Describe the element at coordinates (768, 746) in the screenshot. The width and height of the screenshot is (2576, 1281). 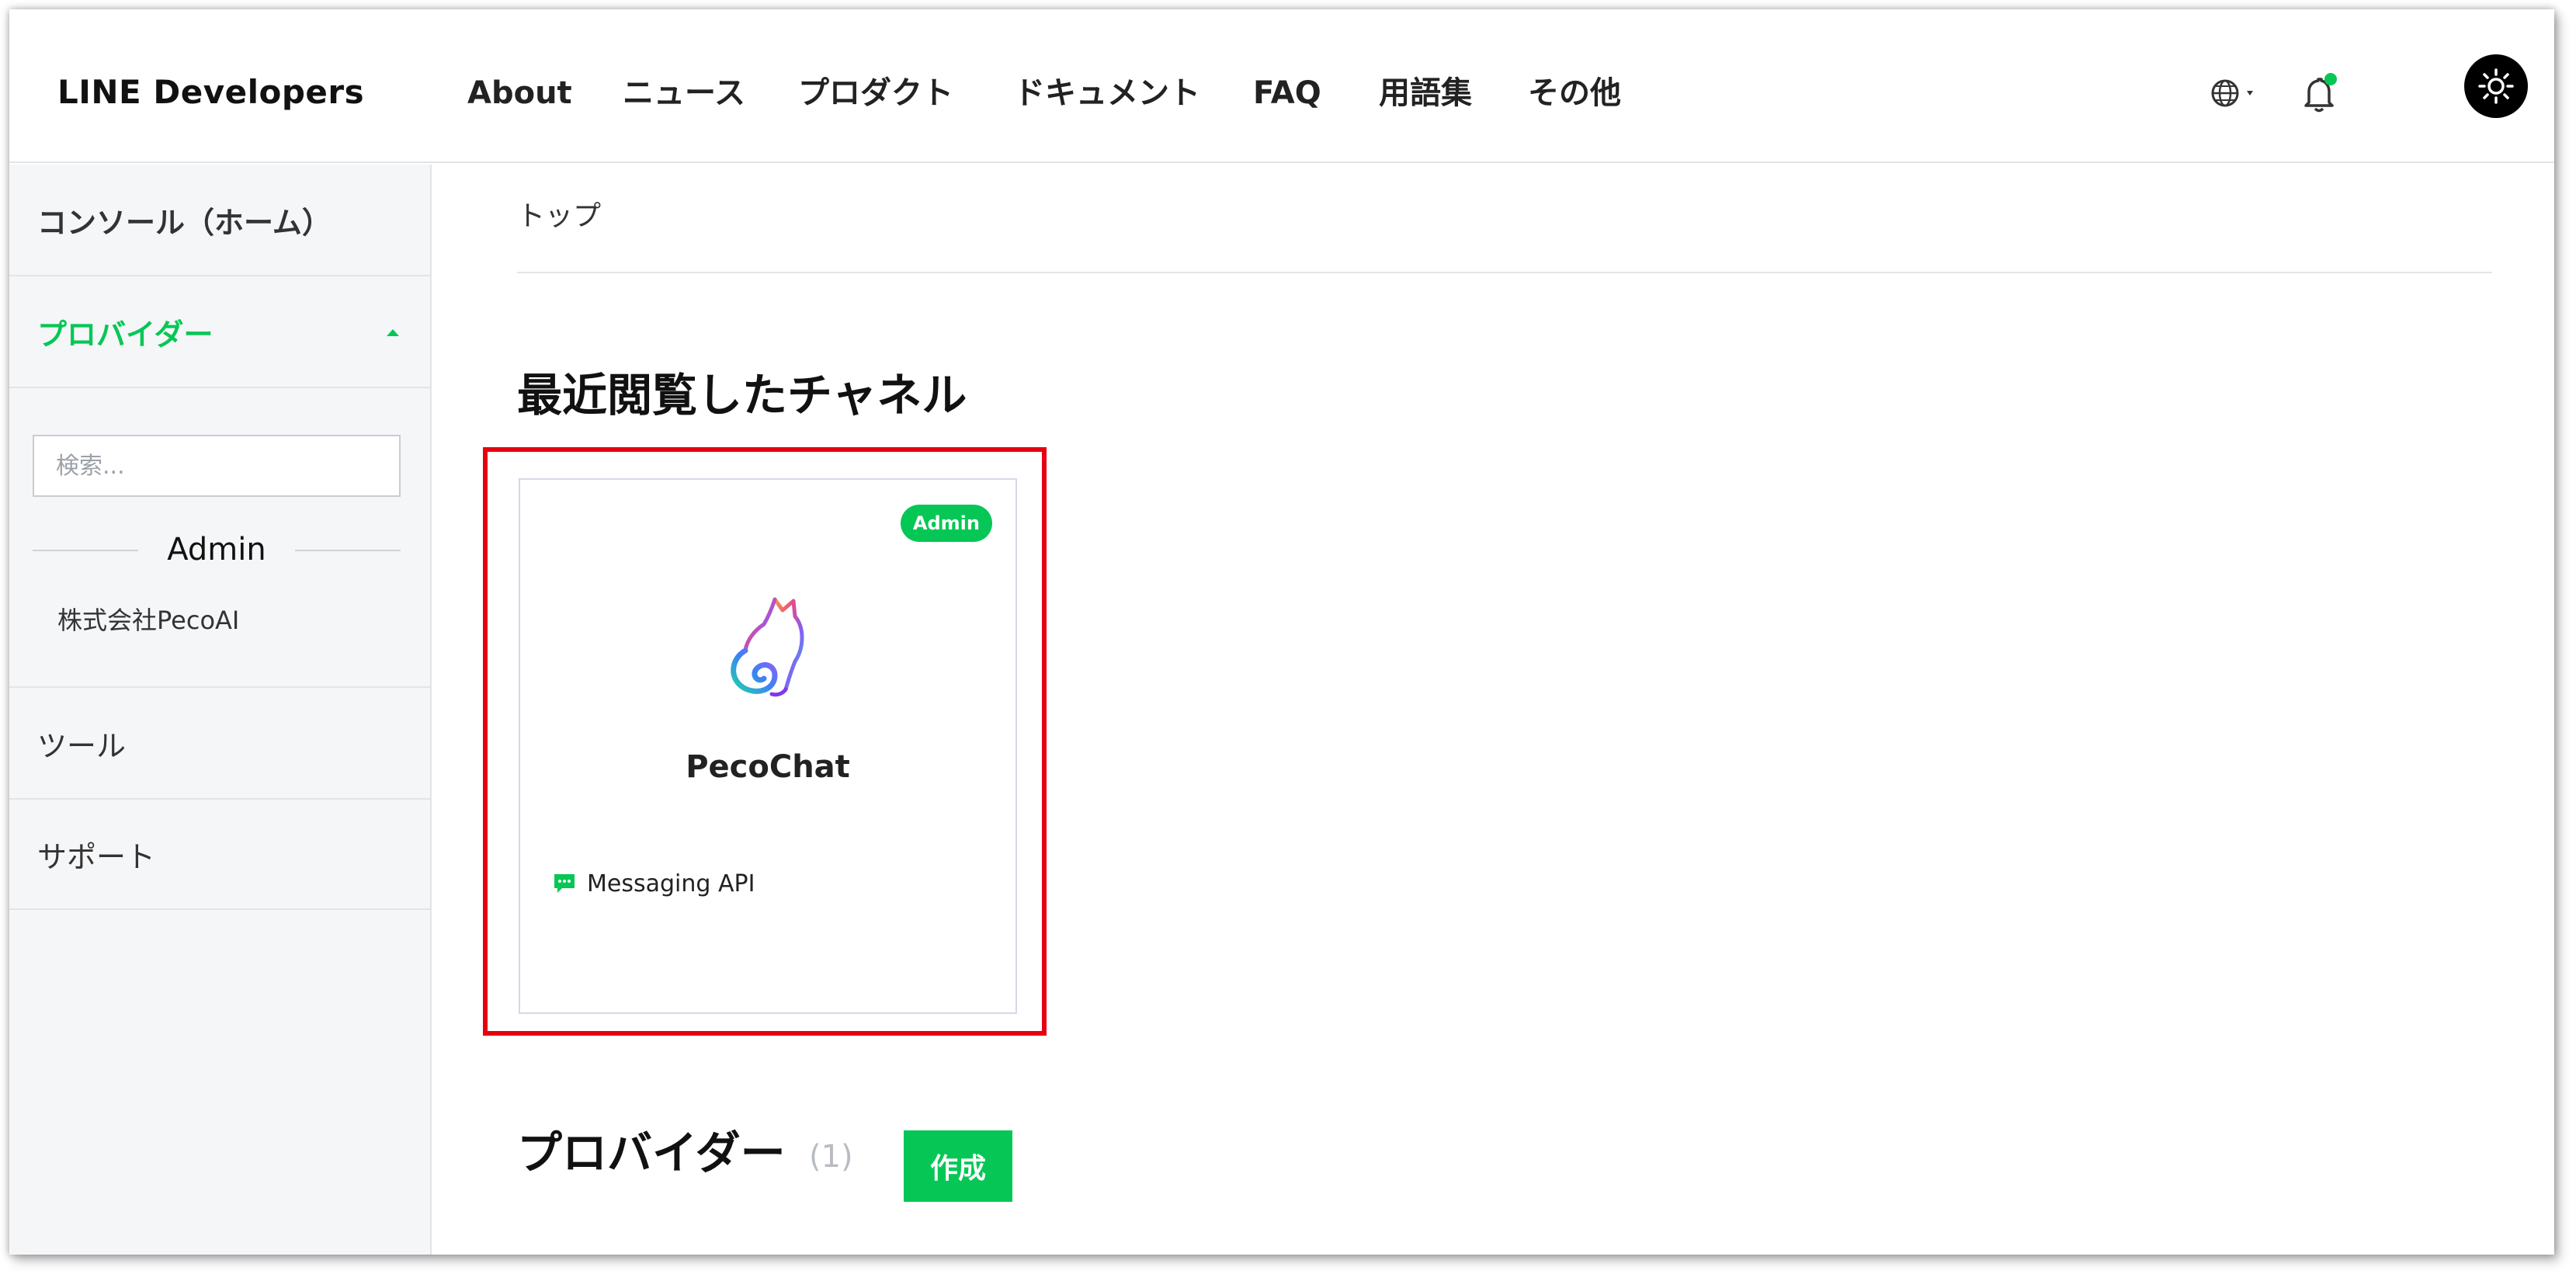
I see `channel-card-pecochat: Admin PecoChat Messaging API` at that location.